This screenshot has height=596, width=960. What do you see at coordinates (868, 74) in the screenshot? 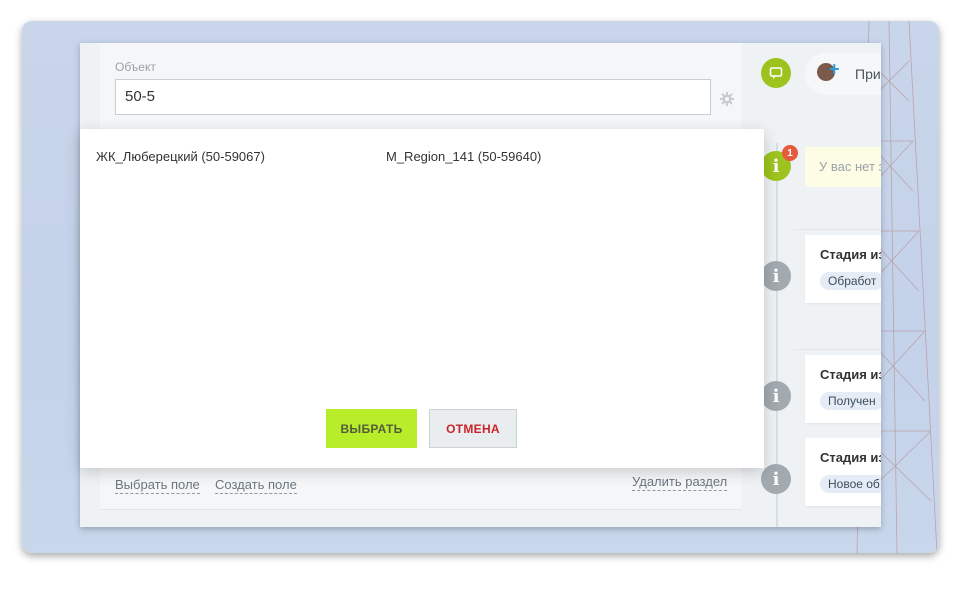
I see `invite-label: При` at bounding box center [868, 74].